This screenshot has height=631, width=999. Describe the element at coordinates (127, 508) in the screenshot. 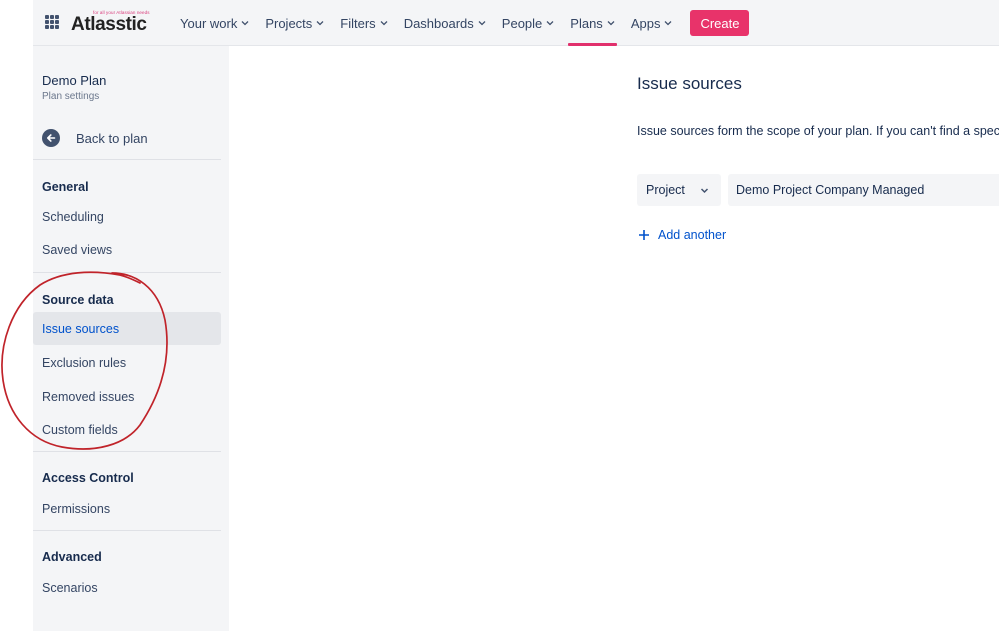

I see `sidebar-item-permissions: Permissions` at that location.